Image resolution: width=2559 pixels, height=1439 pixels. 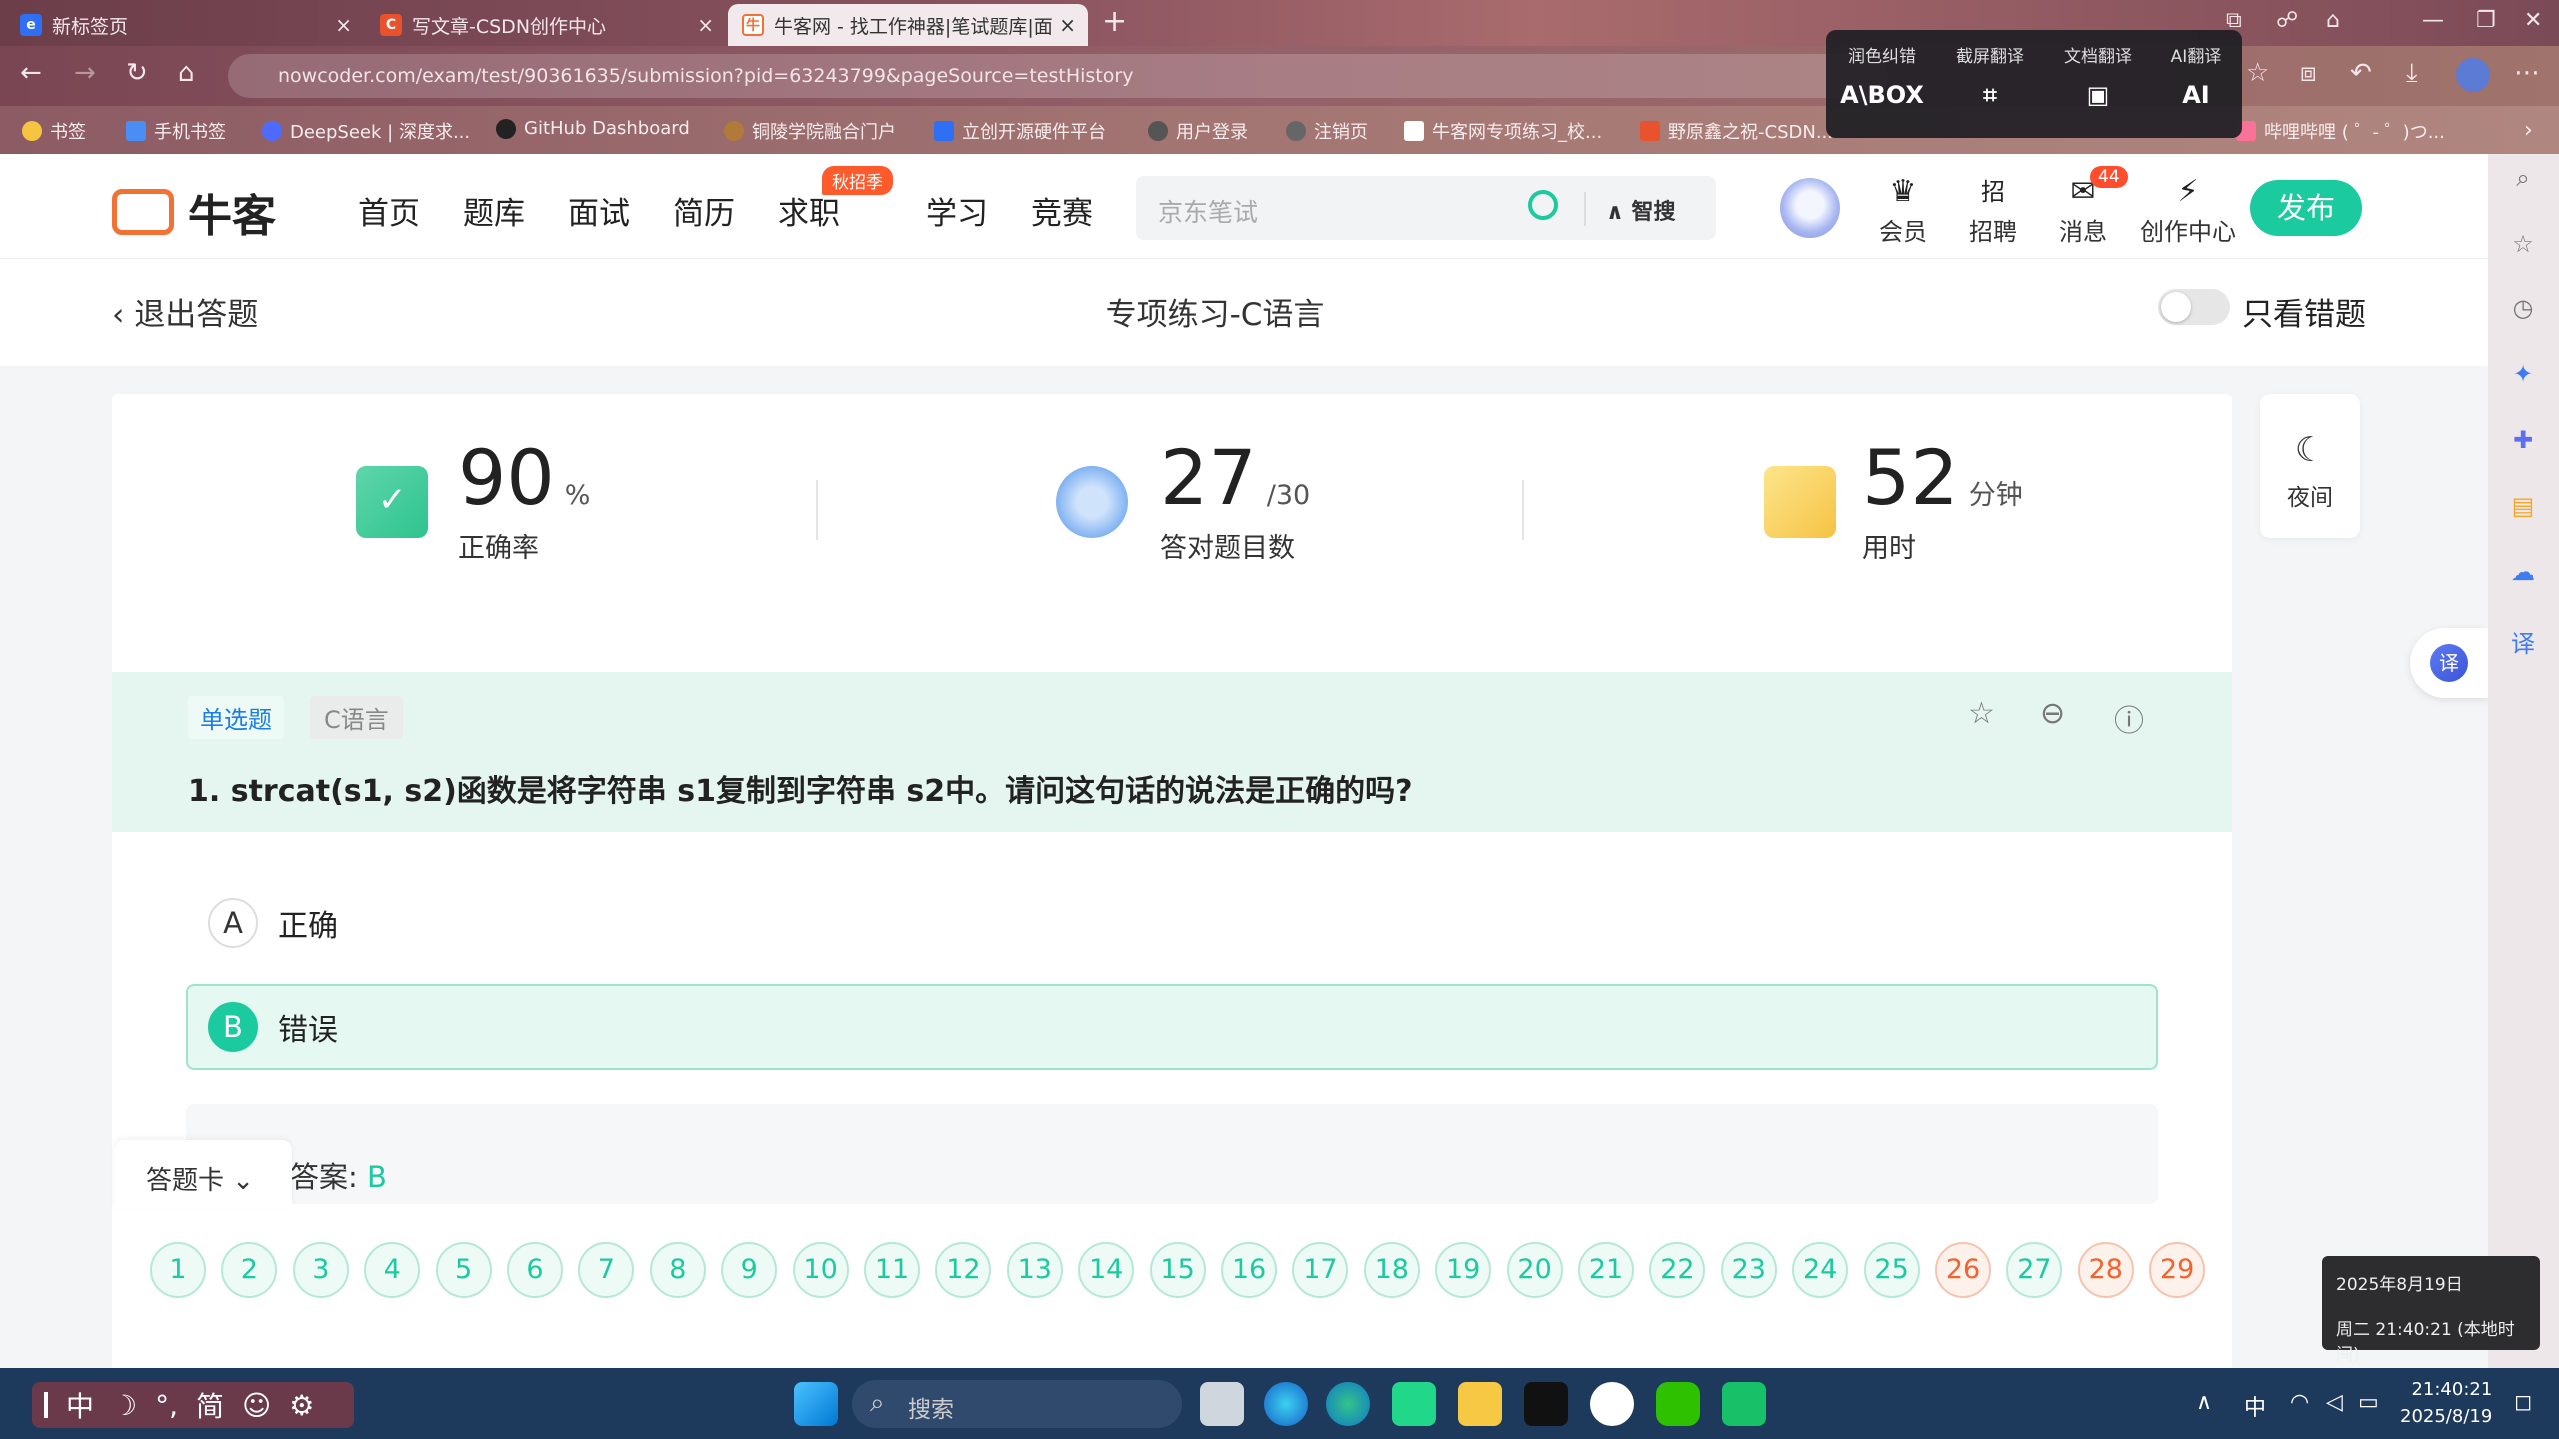 I want to click on forward-icon: →, so click(x=85, y=73).